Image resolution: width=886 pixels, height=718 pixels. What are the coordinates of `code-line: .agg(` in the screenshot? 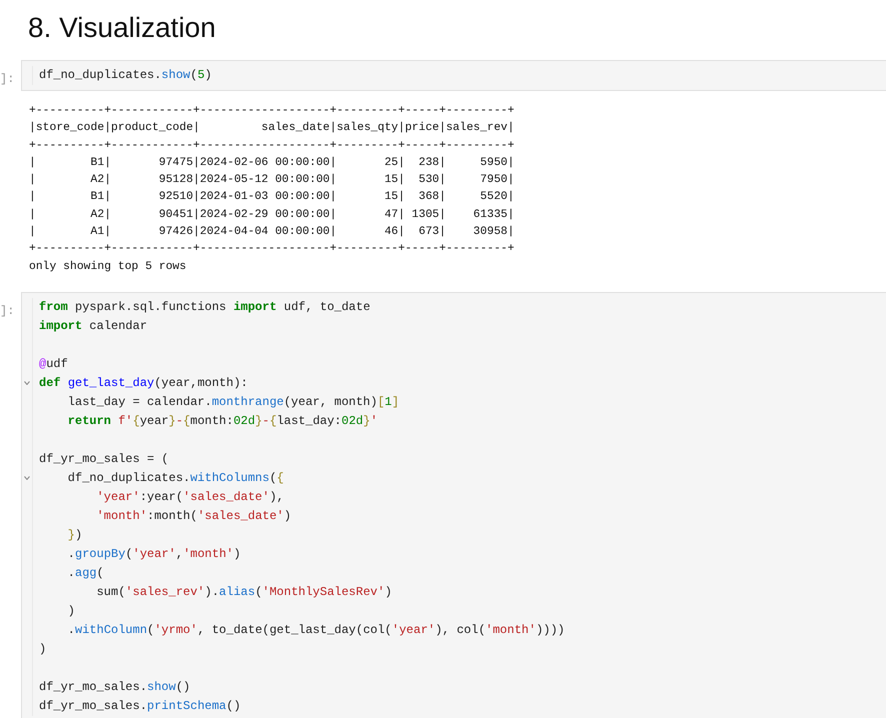 It's located at (85, 573).